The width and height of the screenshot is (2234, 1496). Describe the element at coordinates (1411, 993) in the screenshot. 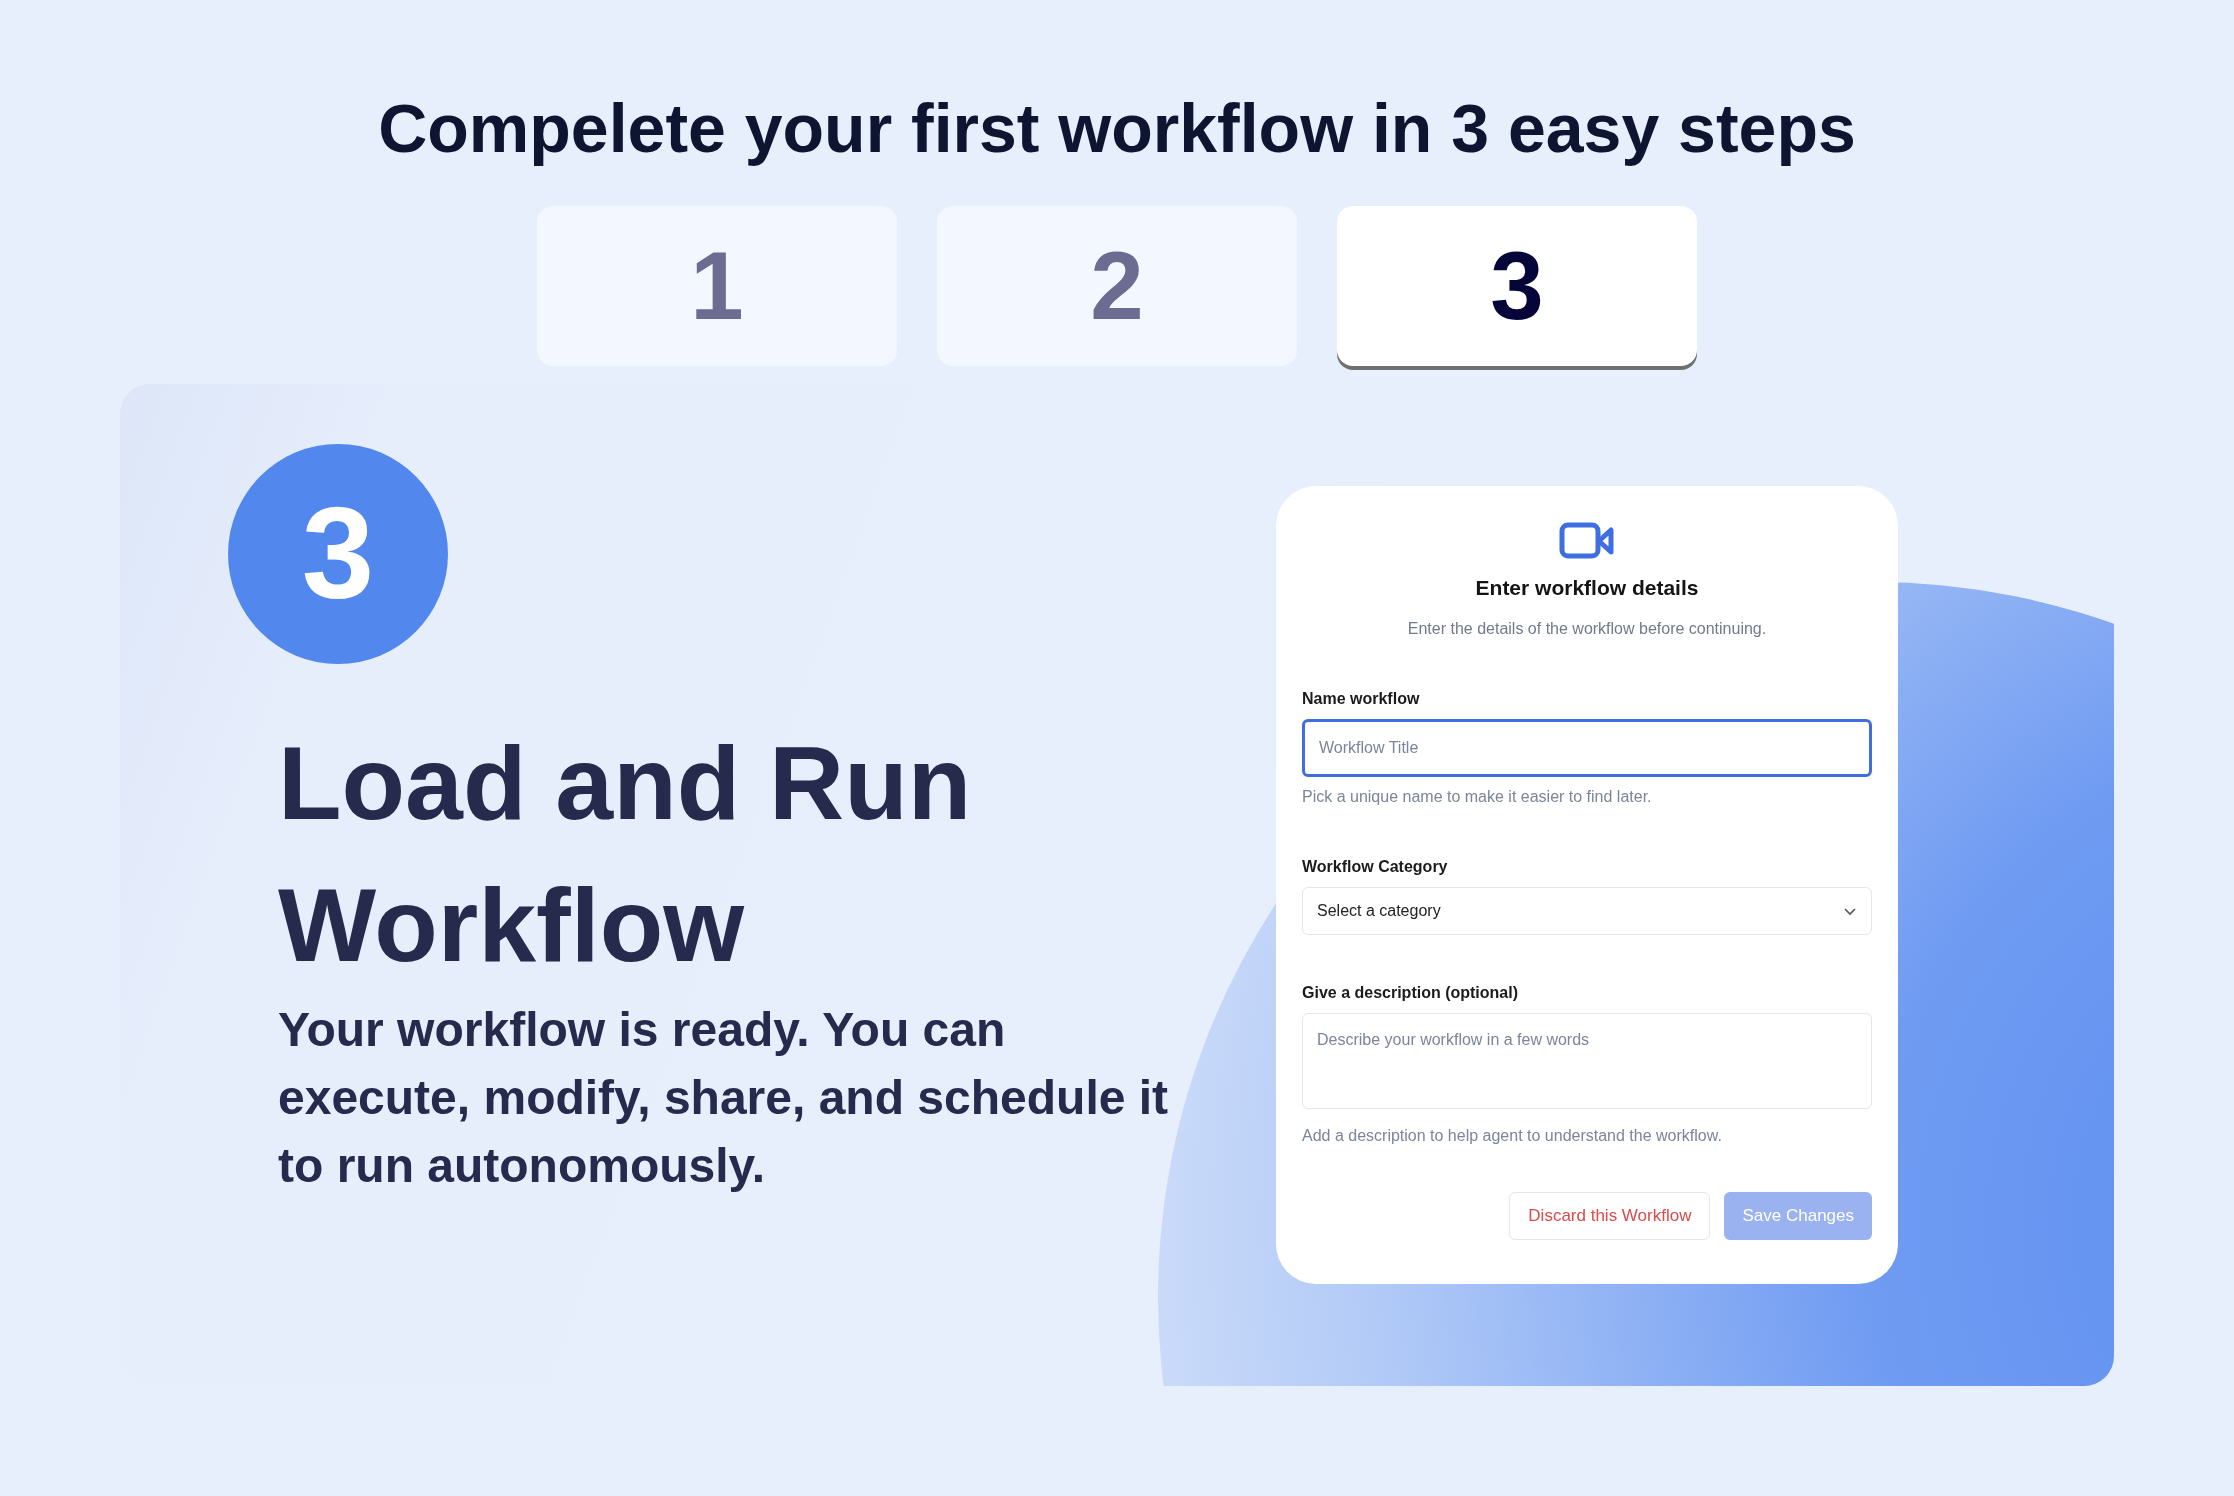

I see `field-label: Give a description (optional)` at that location.